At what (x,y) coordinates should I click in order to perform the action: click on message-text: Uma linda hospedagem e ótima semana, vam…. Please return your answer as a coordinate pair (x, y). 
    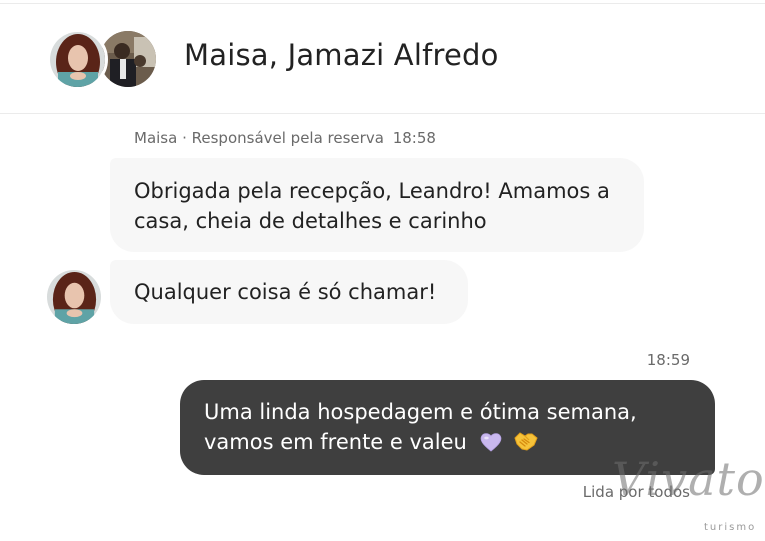
    Looking at the image, I should click on (420, 427).